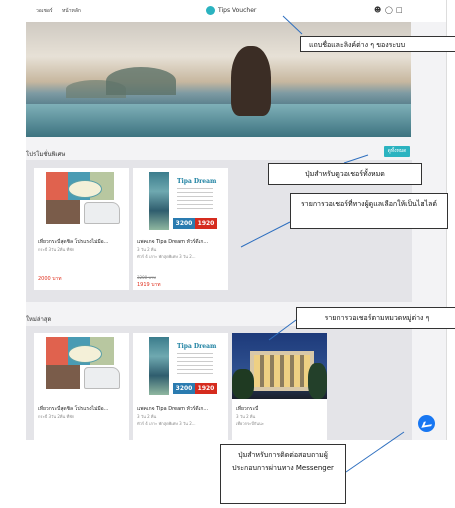  What do you see at coordinates (345, 174) in the screenshot?
I see `annotation-view-all: ปุ่มสำหรับดูวอเชอร์ทั้งหมด` at bounding box center [345, 174].